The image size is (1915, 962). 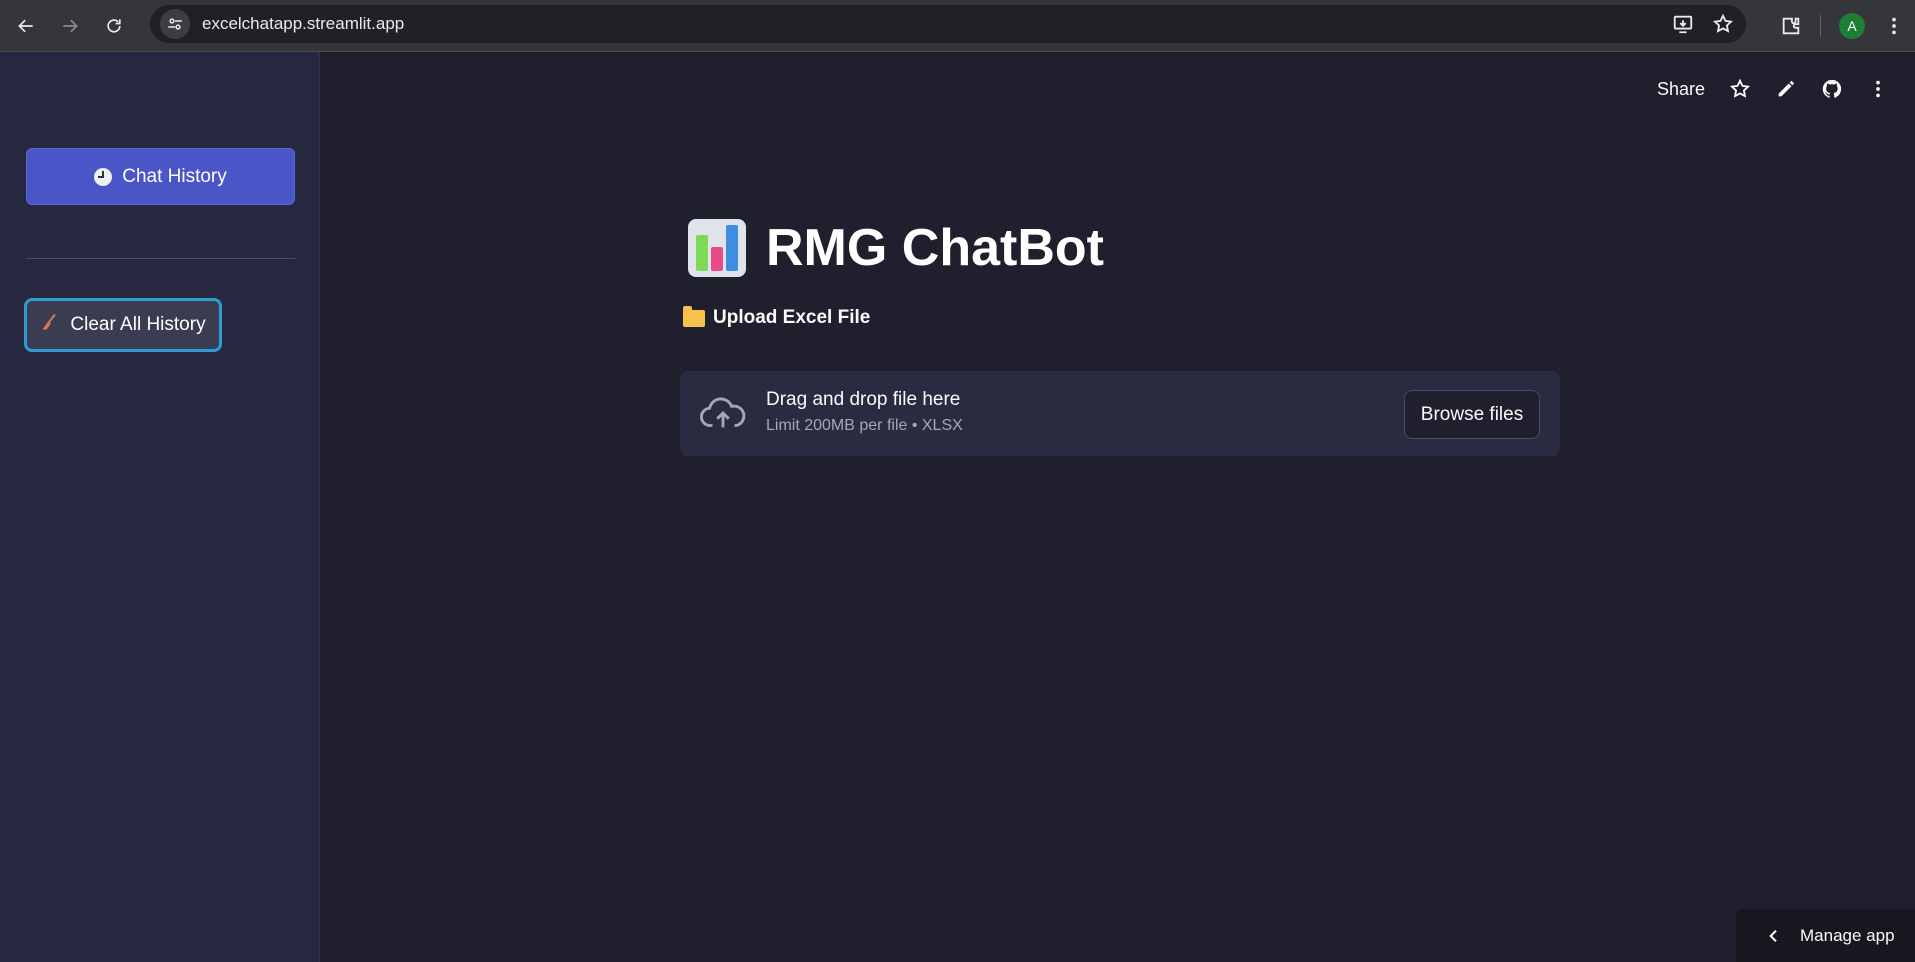 I want to click on forward-button, so click(x=70, y=26).